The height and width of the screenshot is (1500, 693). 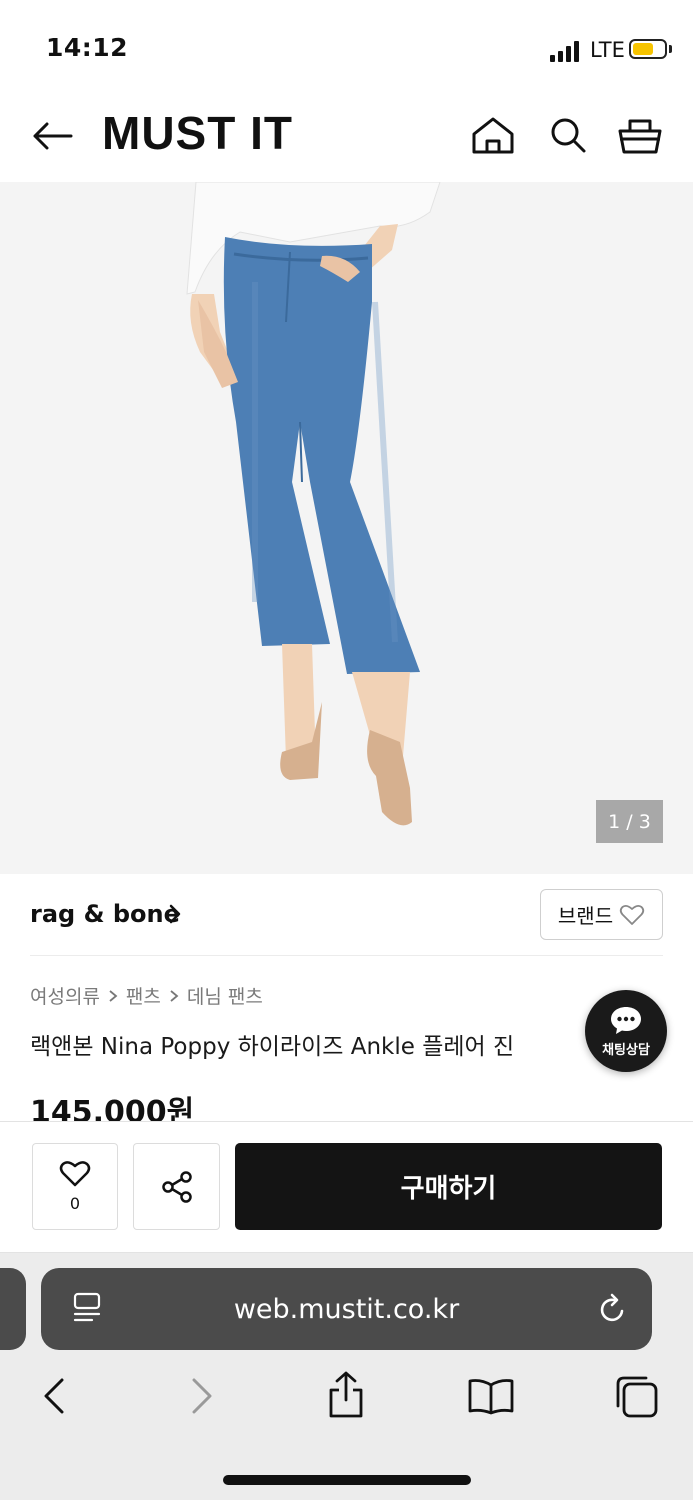 I want to click on breadcrumb-item: 팬츠, so click(x=143, y=995).